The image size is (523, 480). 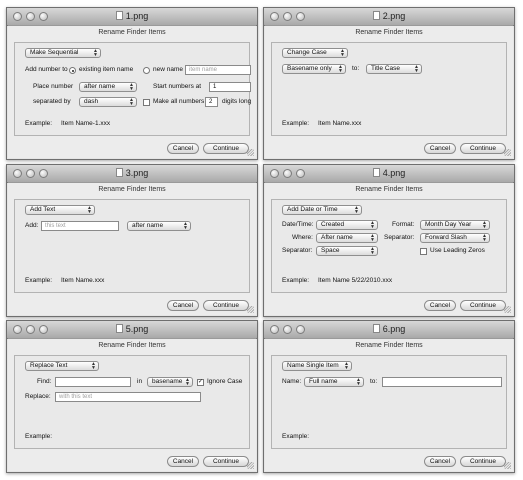 What do you see at coordinates (179, 101) in the screenshot?
I see `make-all-numbers-label: Make all numbers` at bounding box center [179, 101].